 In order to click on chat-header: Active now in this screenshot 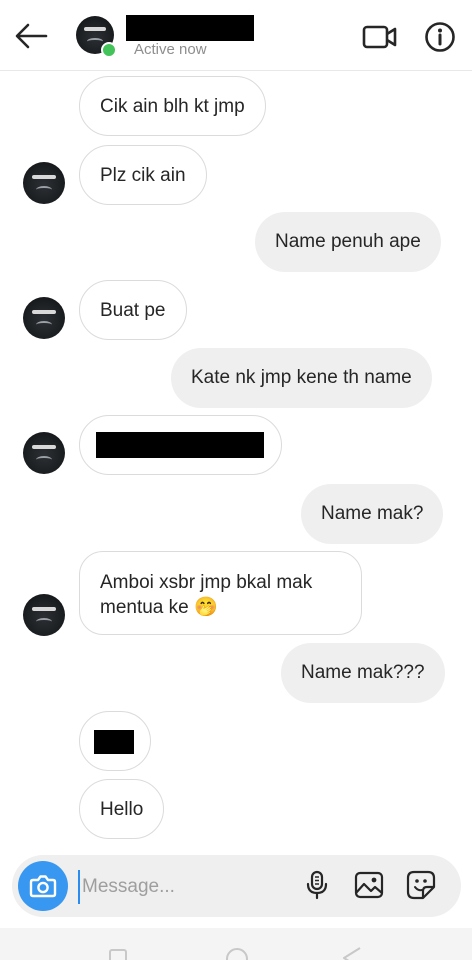, I will do `click(236, 35)`.